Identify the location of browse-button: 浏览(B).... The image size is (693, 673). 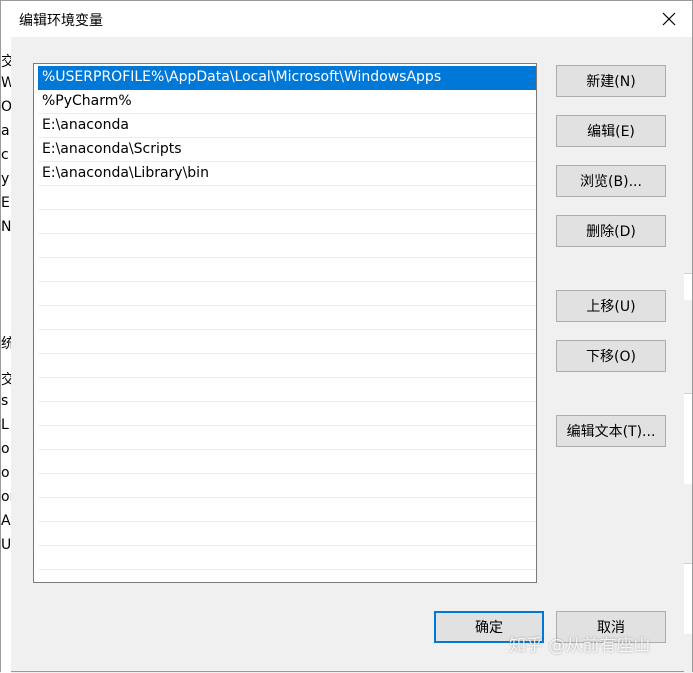
(611, 181).